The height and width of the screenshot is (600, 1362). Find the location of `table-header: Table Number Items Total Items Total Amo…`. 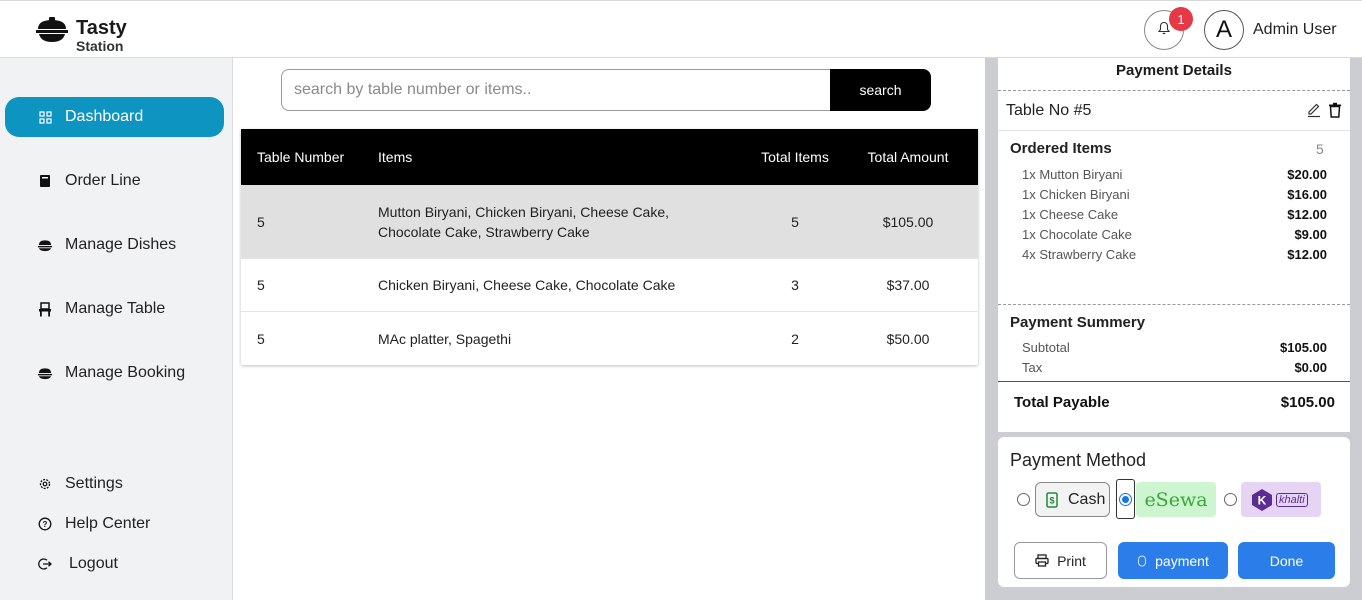

table-header: Table Number Items Total Items Total Amo… is located at coordinates (609, 157).